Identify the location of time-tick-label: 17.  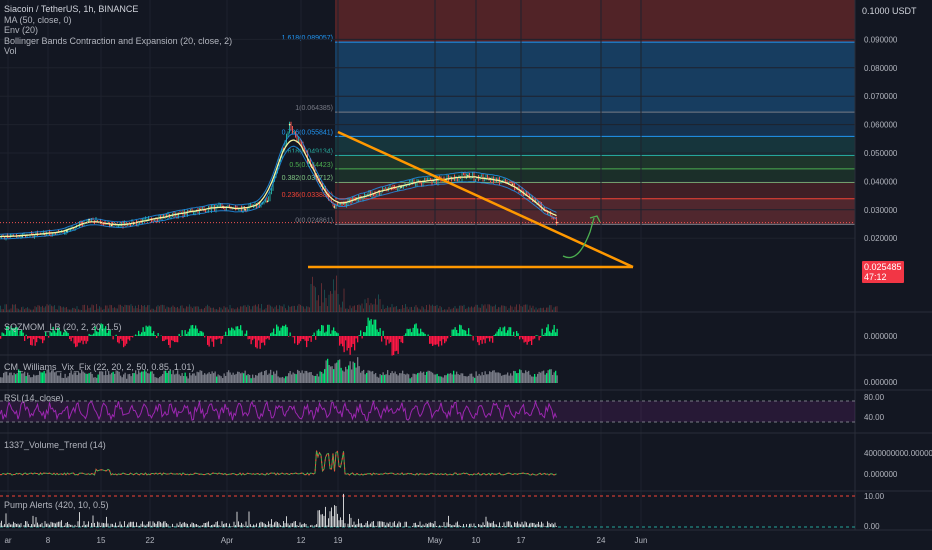
(521, 540).